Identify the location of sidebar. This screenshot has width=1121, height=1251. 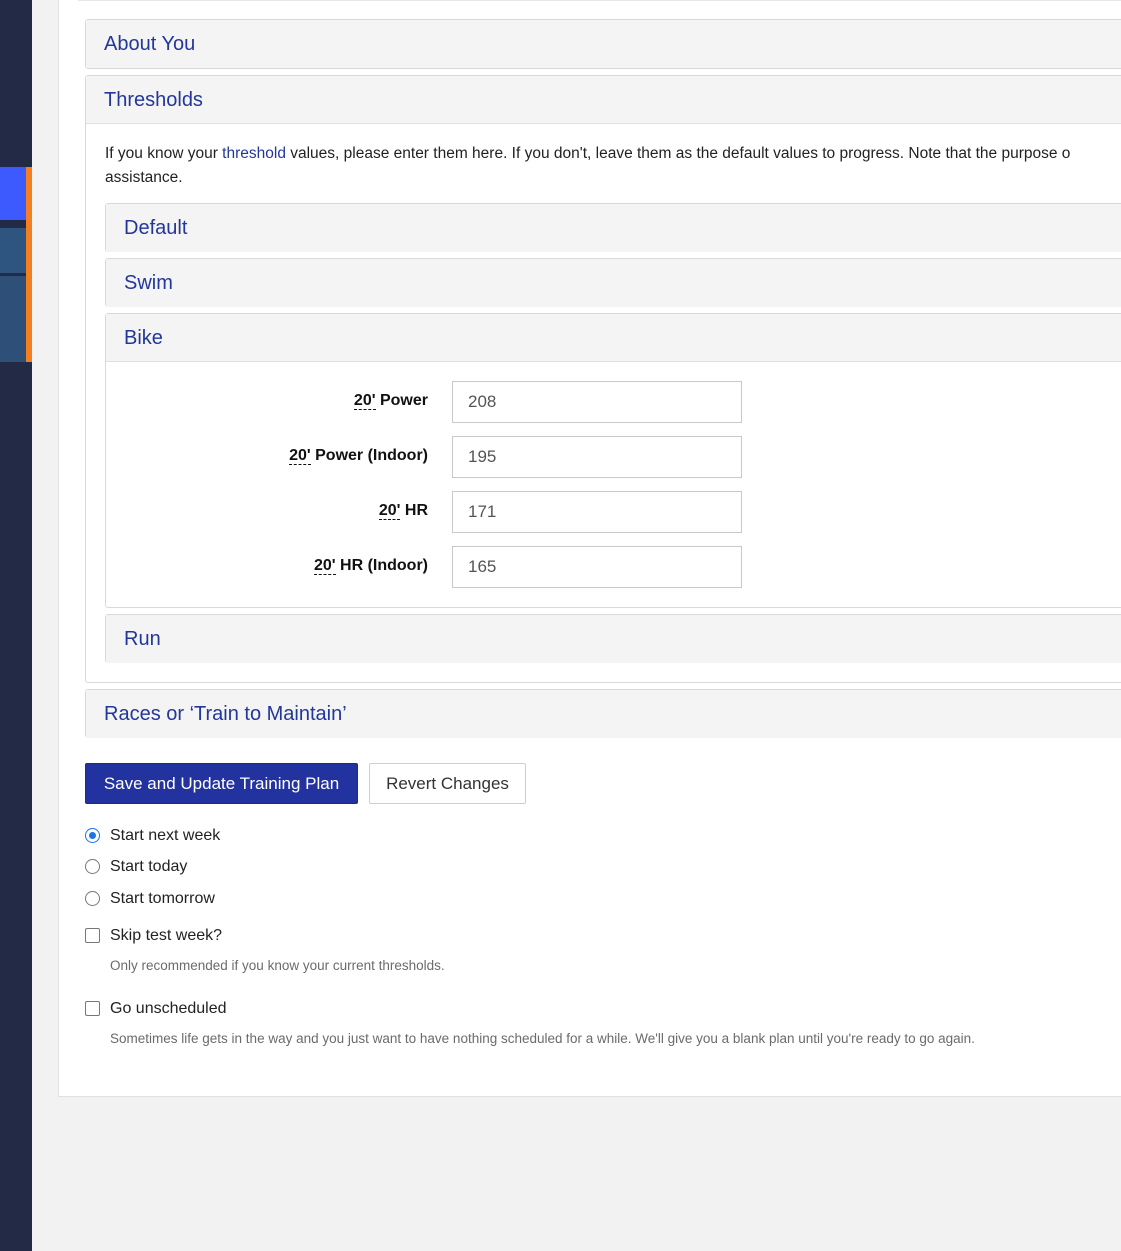
(16, 625).